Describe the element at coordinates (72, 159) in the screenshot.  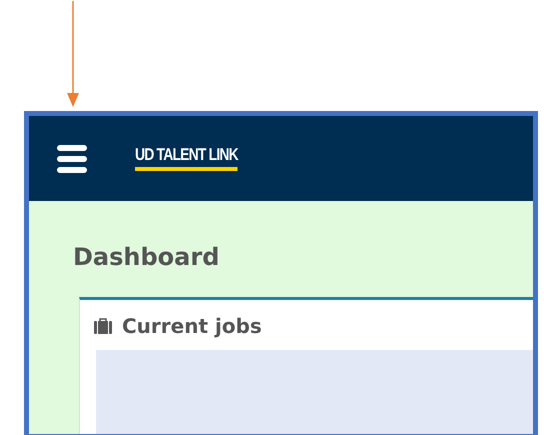
I see `menu-icon` at that location.